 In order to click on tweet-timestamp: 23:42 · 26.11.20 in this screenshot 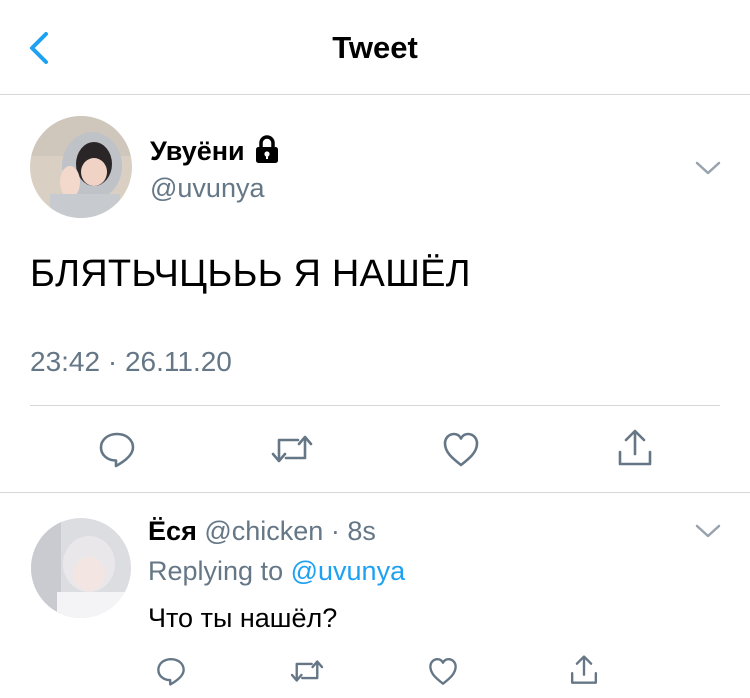, I will do `click(131, 361)`.